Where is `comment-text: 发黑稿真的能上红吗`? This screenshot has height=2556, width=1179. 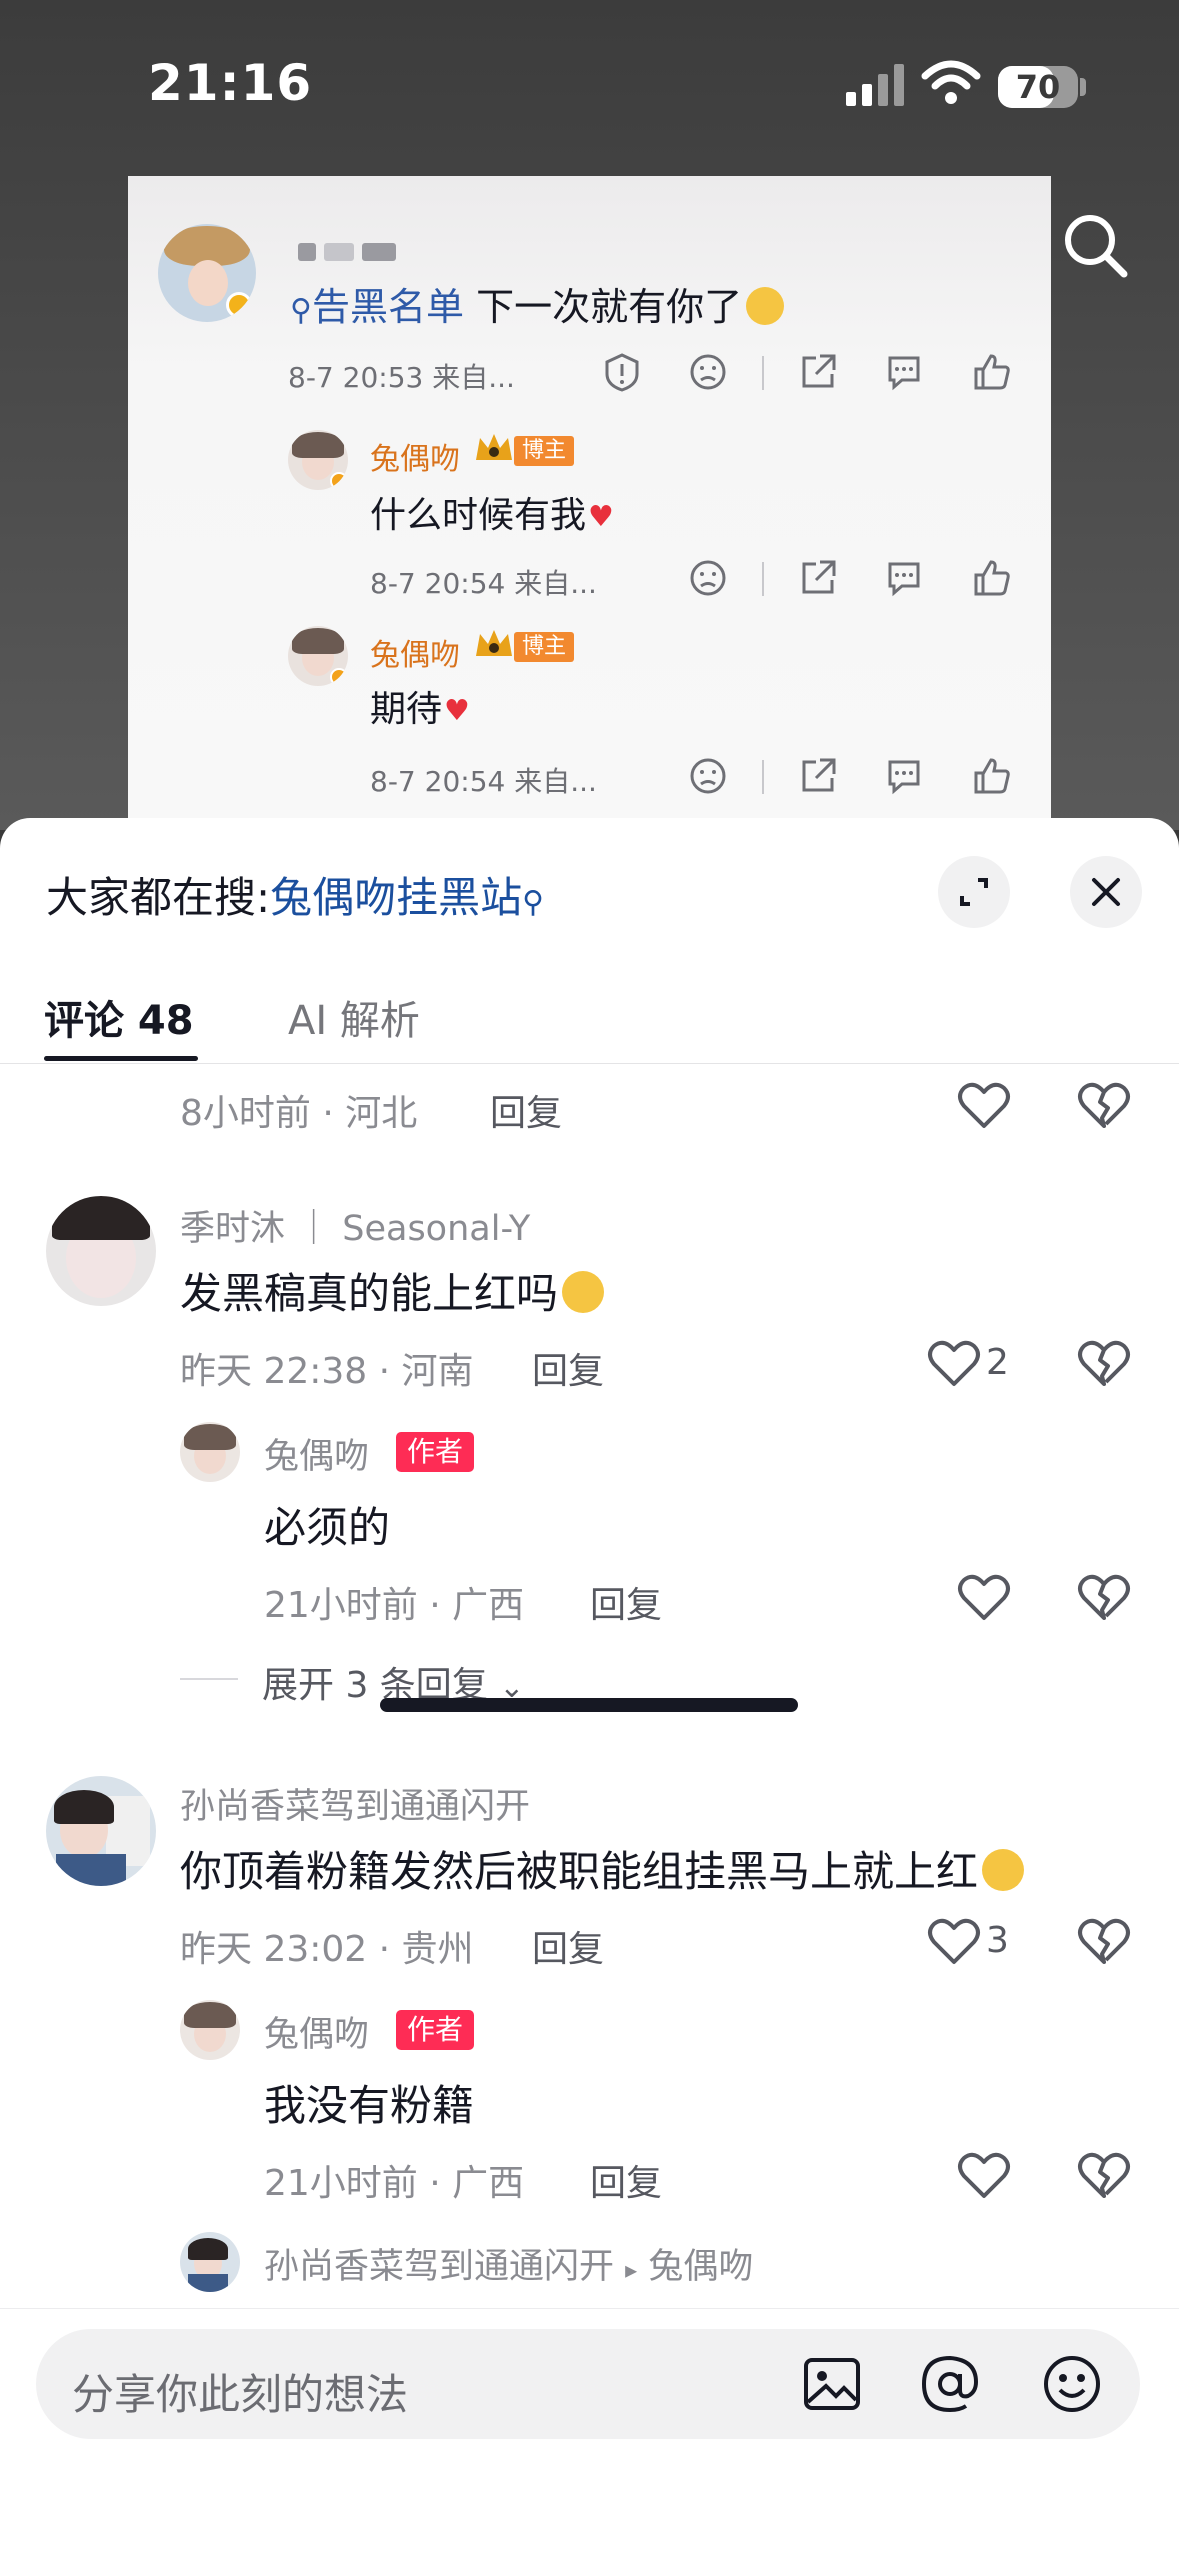
comment-text: 发黑稿真的能上红吗 is located at coordinates (392, 1290).